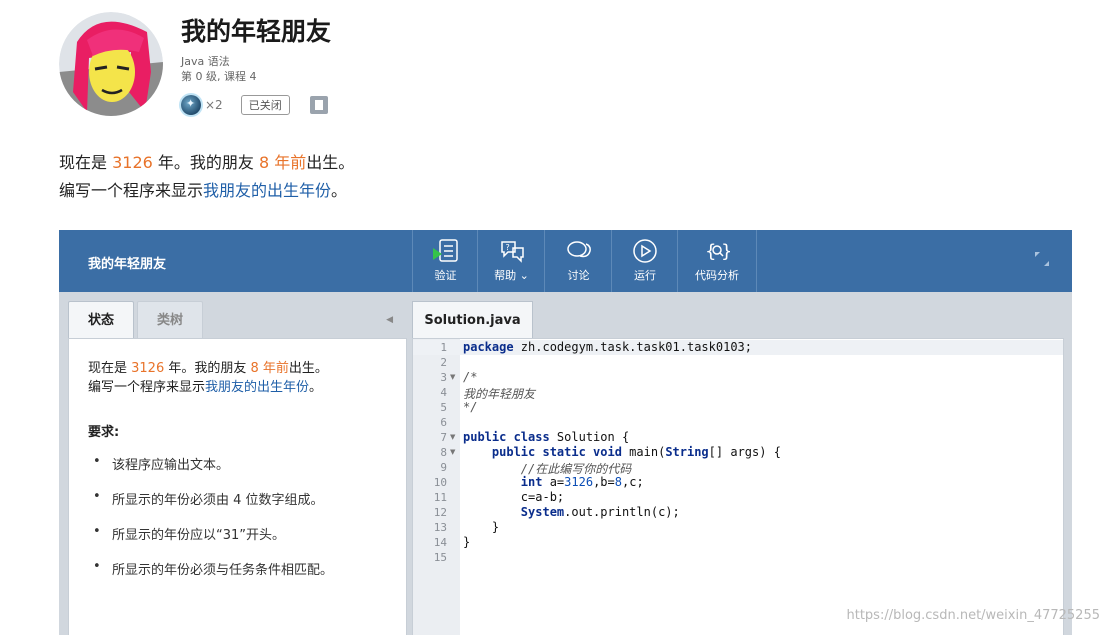 This screenshot has width=1108, height=635. I want to click on status-badge: 已关闭, so click(265, 105).